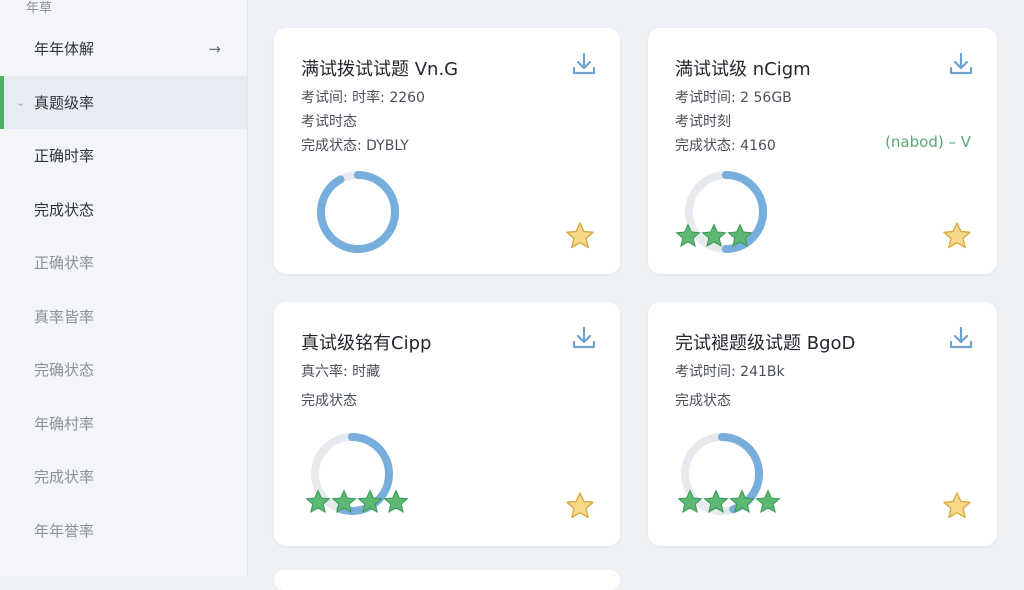 The image size is (1024, 590). What do you see at coordinates (123, 102) in the screenshot?
I see `sidebar-item-1: ⌄ 真题级率` at bounding box center [123, 102].